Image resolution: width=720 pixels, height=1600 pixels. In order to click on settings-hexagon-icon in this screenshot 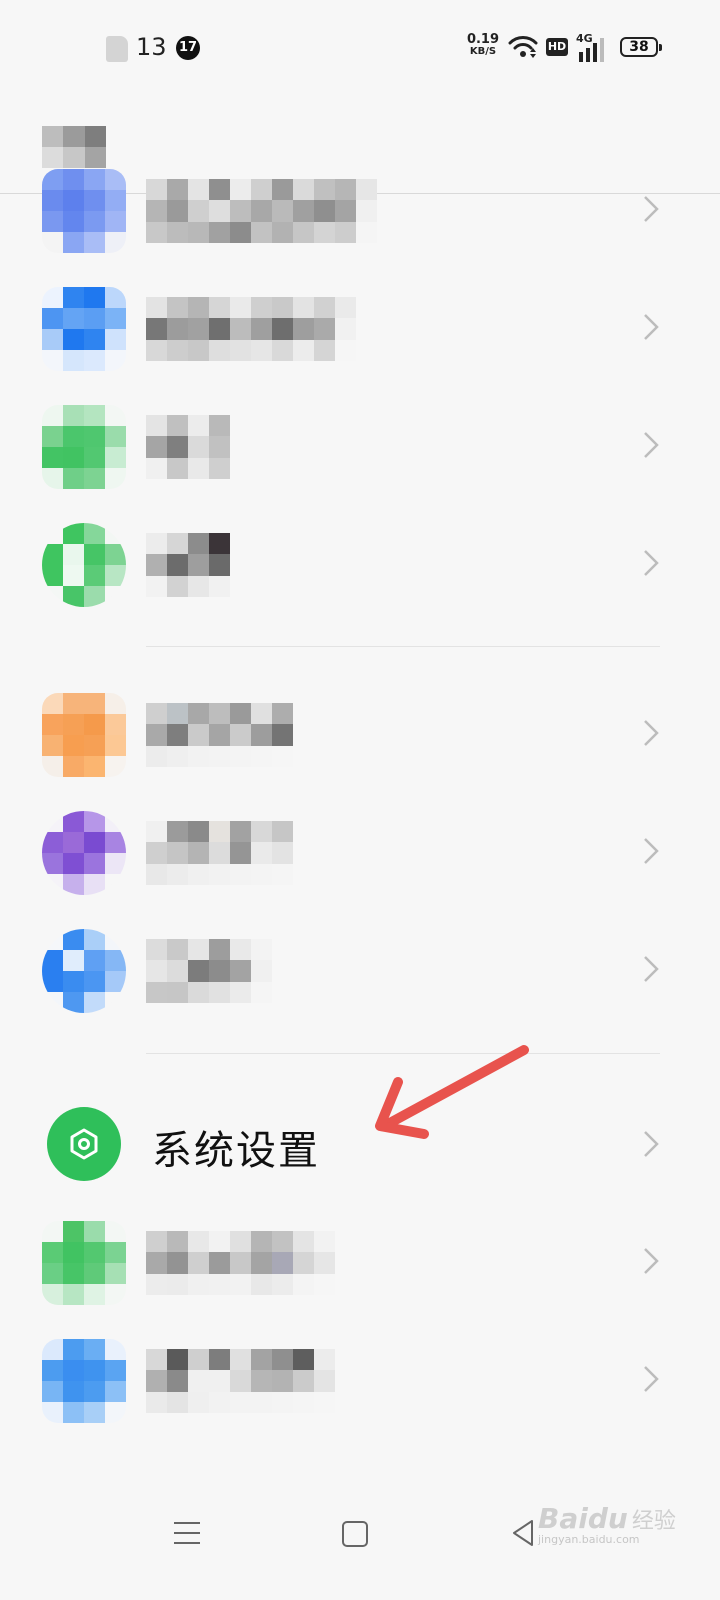, I will do `click(84, 1144)`.